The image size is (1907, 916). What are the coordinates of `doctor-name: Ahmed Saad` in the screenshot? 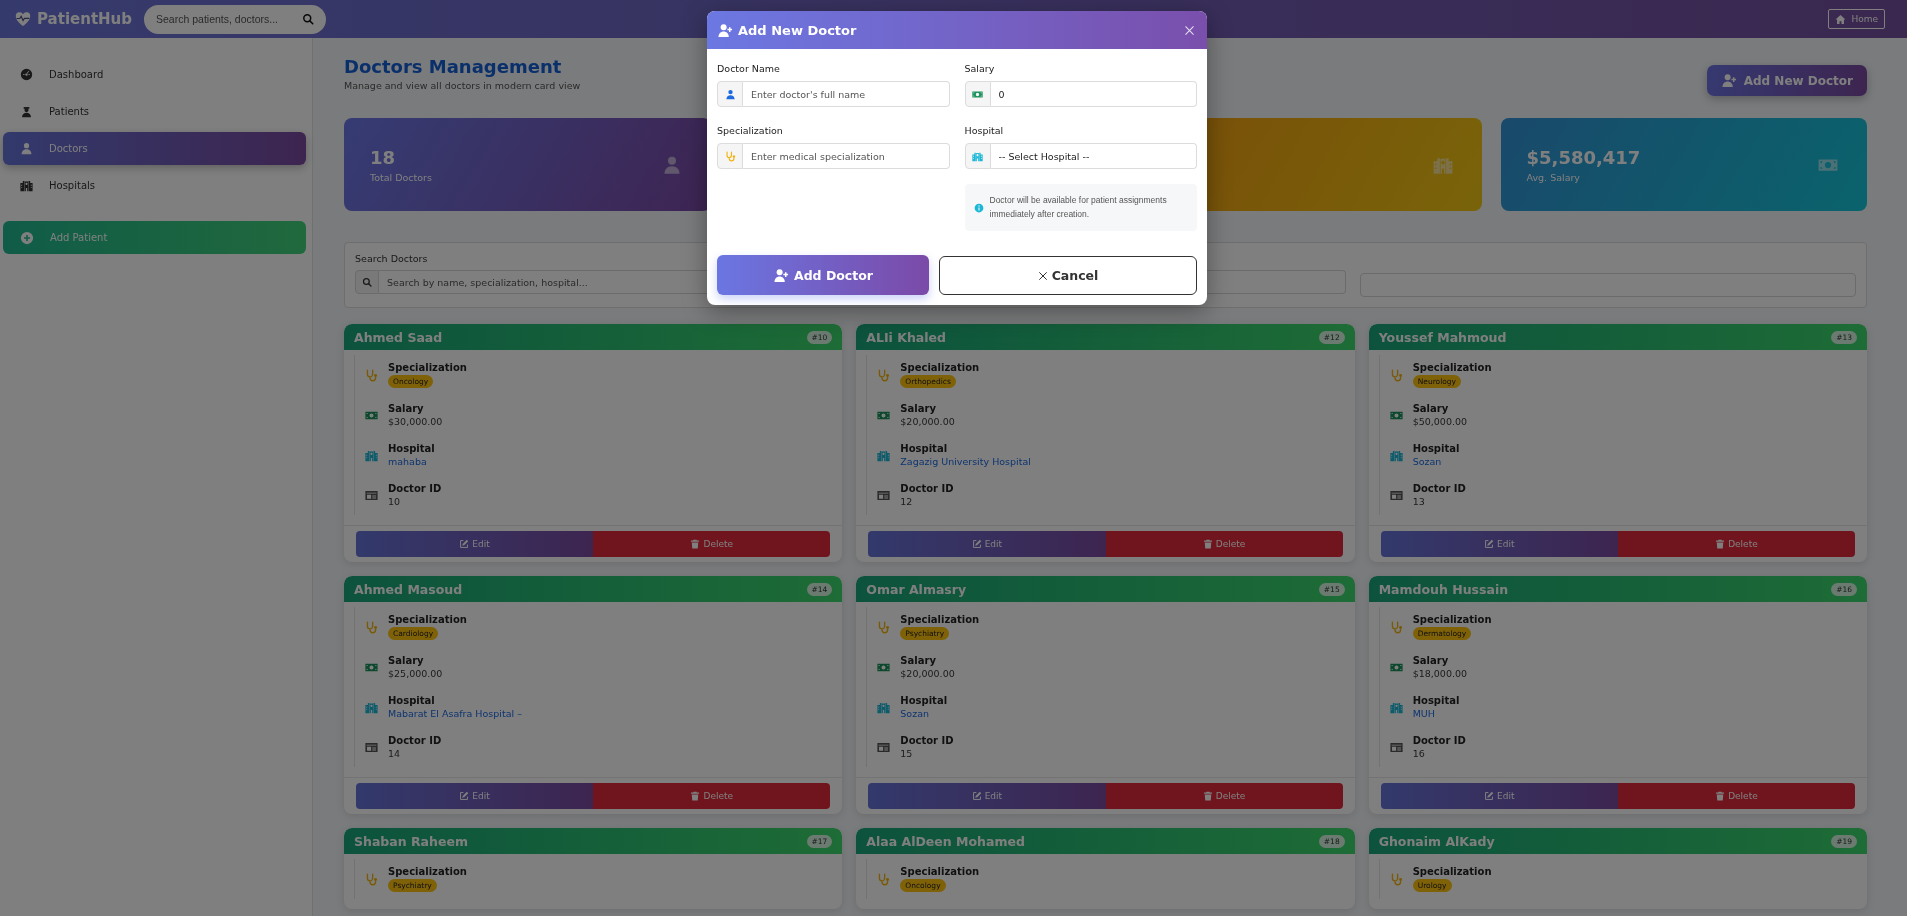 It's located at (398, 337).